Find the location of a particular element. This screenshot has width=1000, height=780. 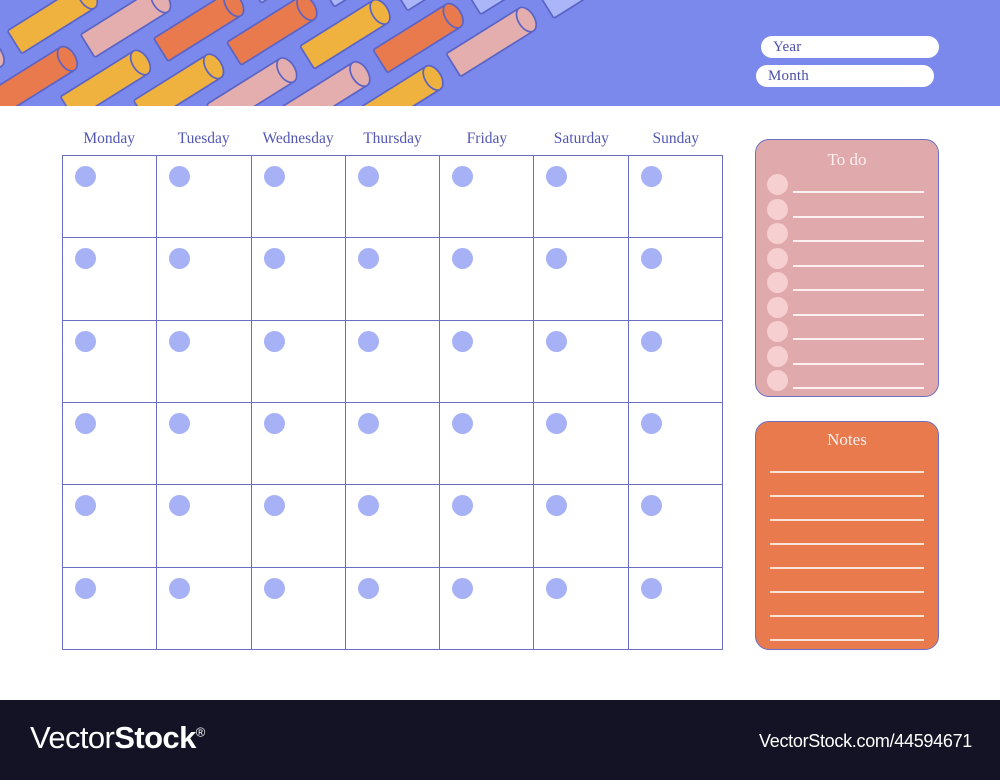

month-field: Month is located at coordinates (845, 76).